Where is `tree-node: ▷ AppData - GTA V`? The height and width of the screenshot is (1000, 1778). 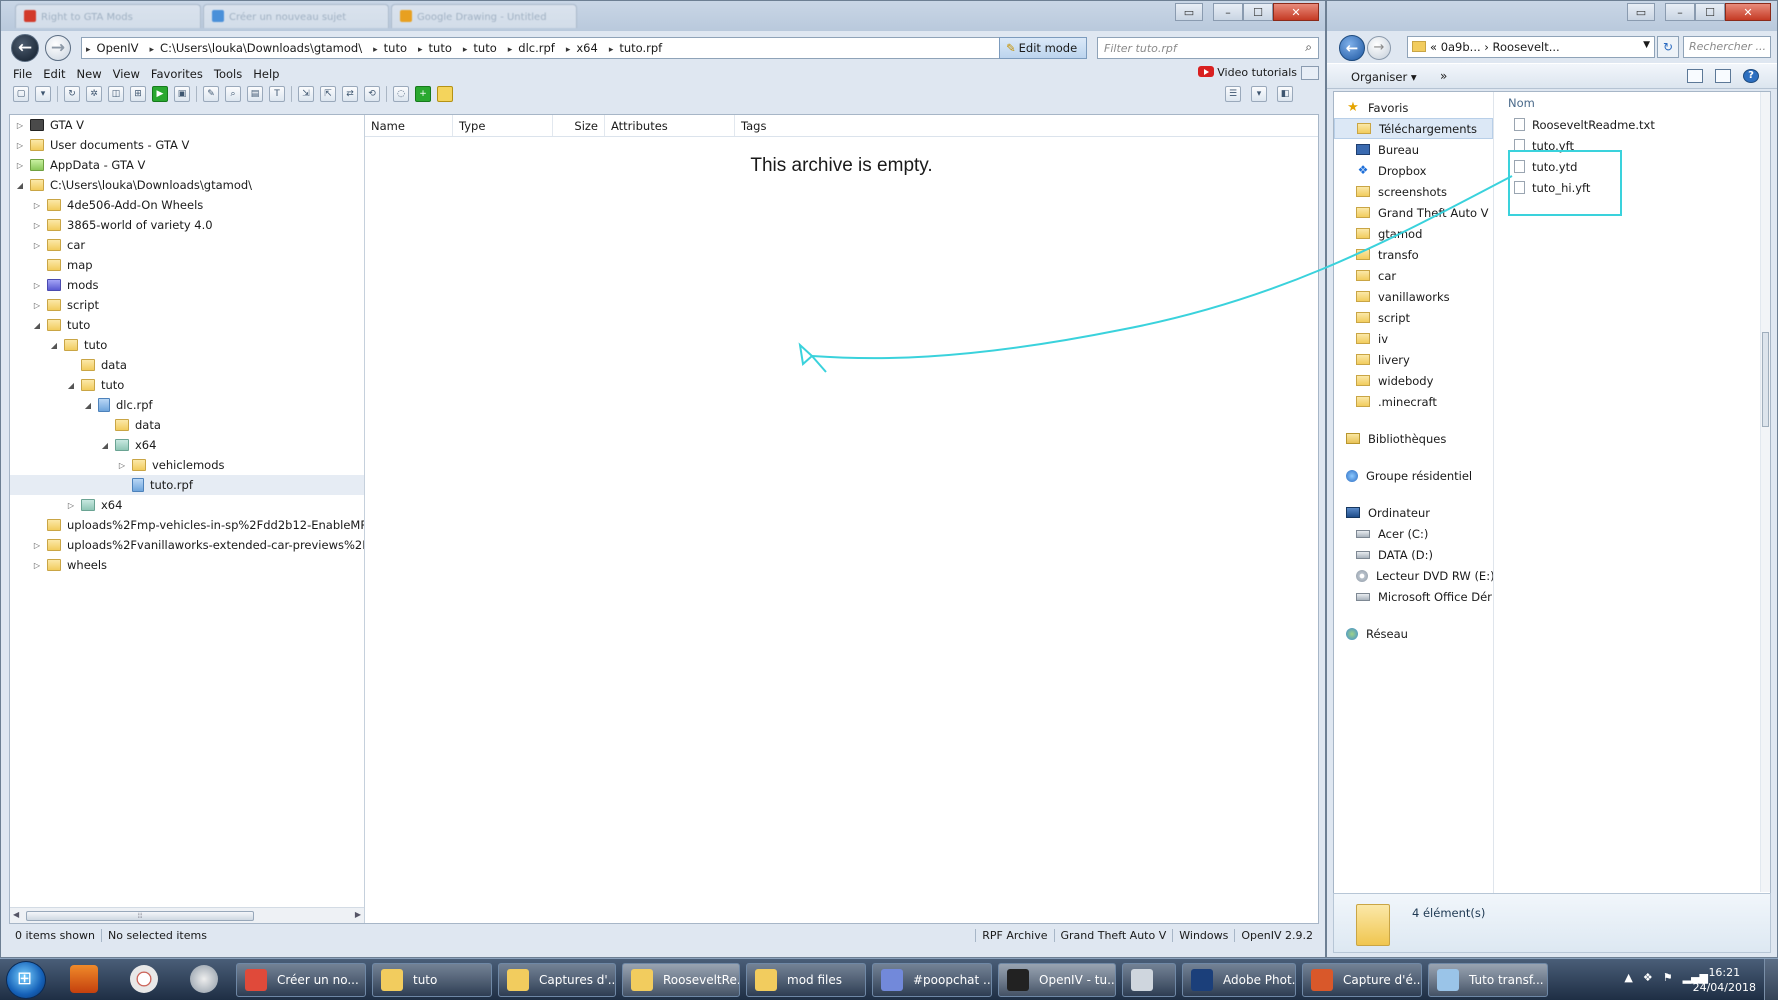 tree-node: ▷ AppData - GTA V is located at coordinates (187, 165).